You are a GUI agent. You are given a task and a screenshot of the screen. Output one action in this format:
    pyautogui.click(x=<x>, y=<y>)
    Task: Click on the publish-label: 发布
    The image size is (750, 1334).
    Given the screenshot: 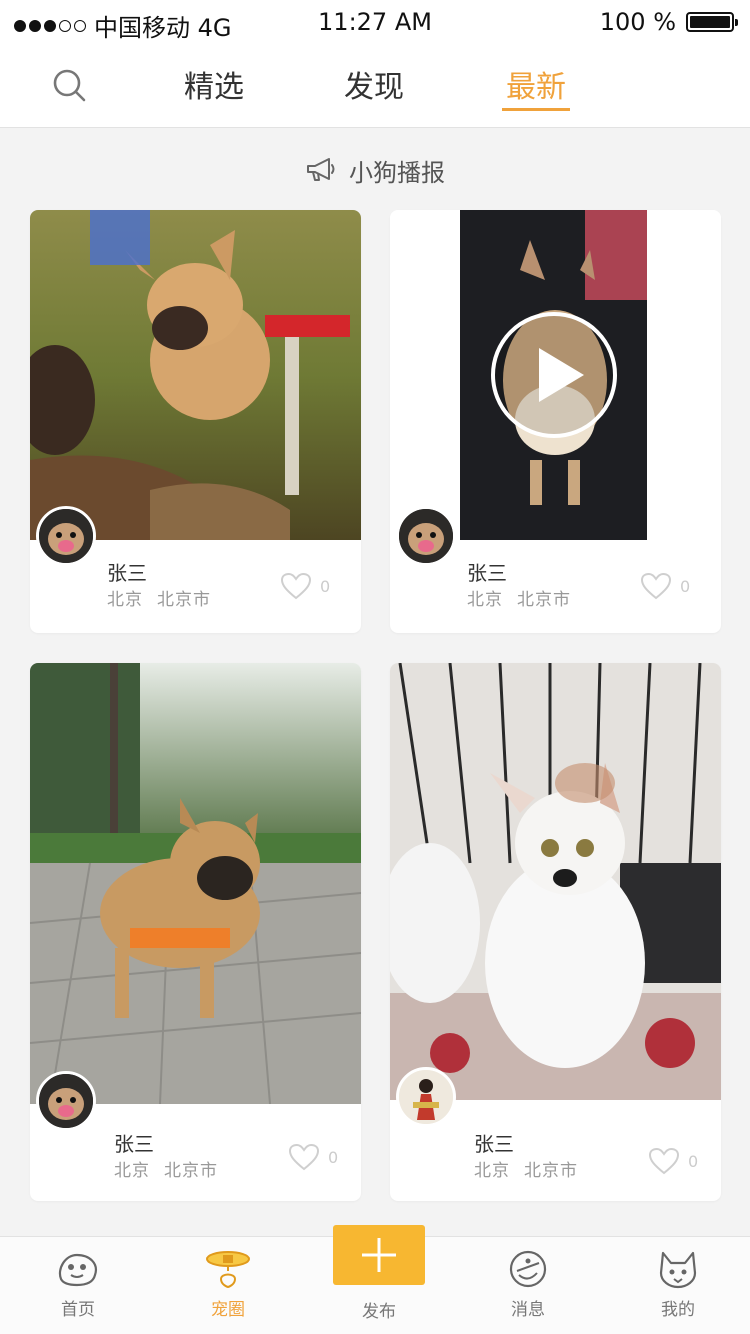 What is the action you would take?
    pyautogui.click(x=379, y=1312)
    